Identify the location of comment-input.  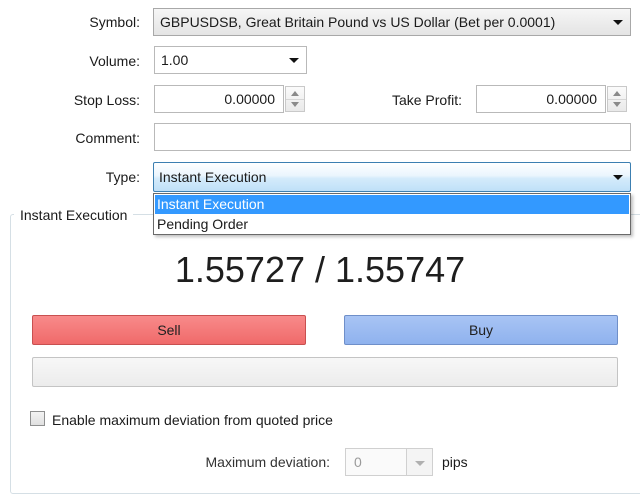
(392, 137).